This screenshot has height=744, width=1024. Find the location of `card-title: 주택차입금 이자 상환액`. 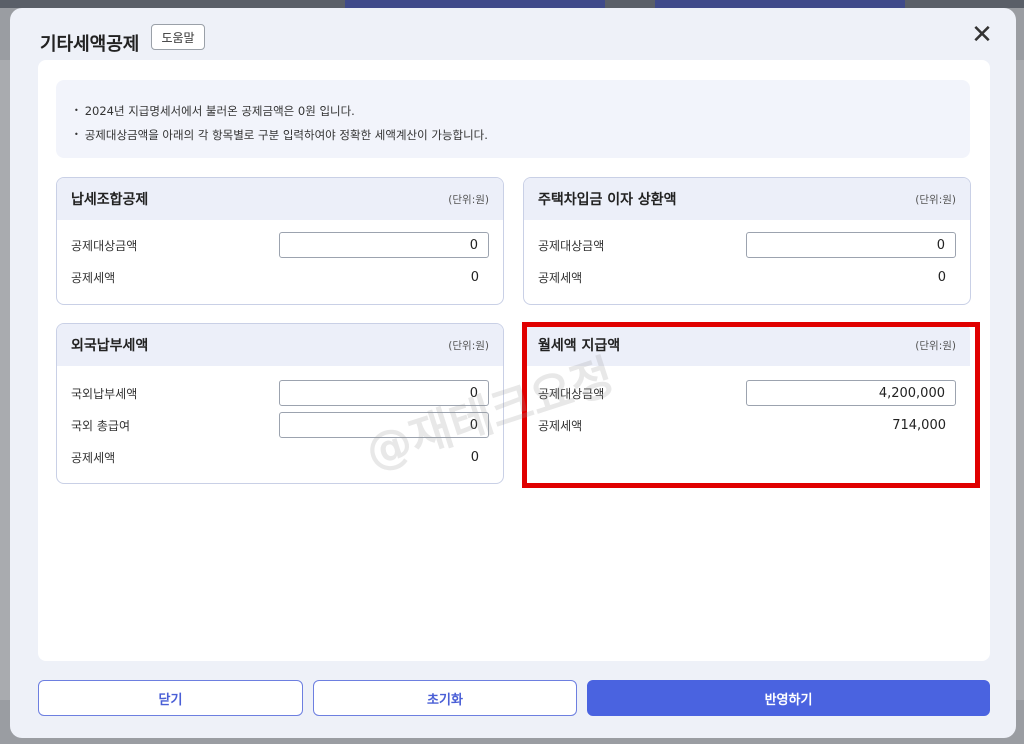

card-title: 주택차입금 이자 상환액 is located at coordinates (607, 200).